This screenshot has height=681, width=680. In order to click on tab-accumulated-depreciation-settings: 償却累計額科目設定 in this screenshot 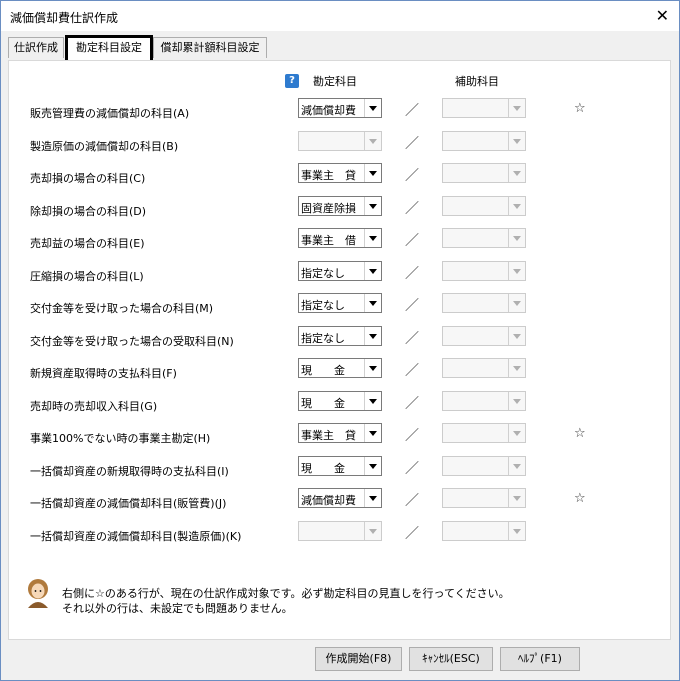, I will do `click(210, 47)`.